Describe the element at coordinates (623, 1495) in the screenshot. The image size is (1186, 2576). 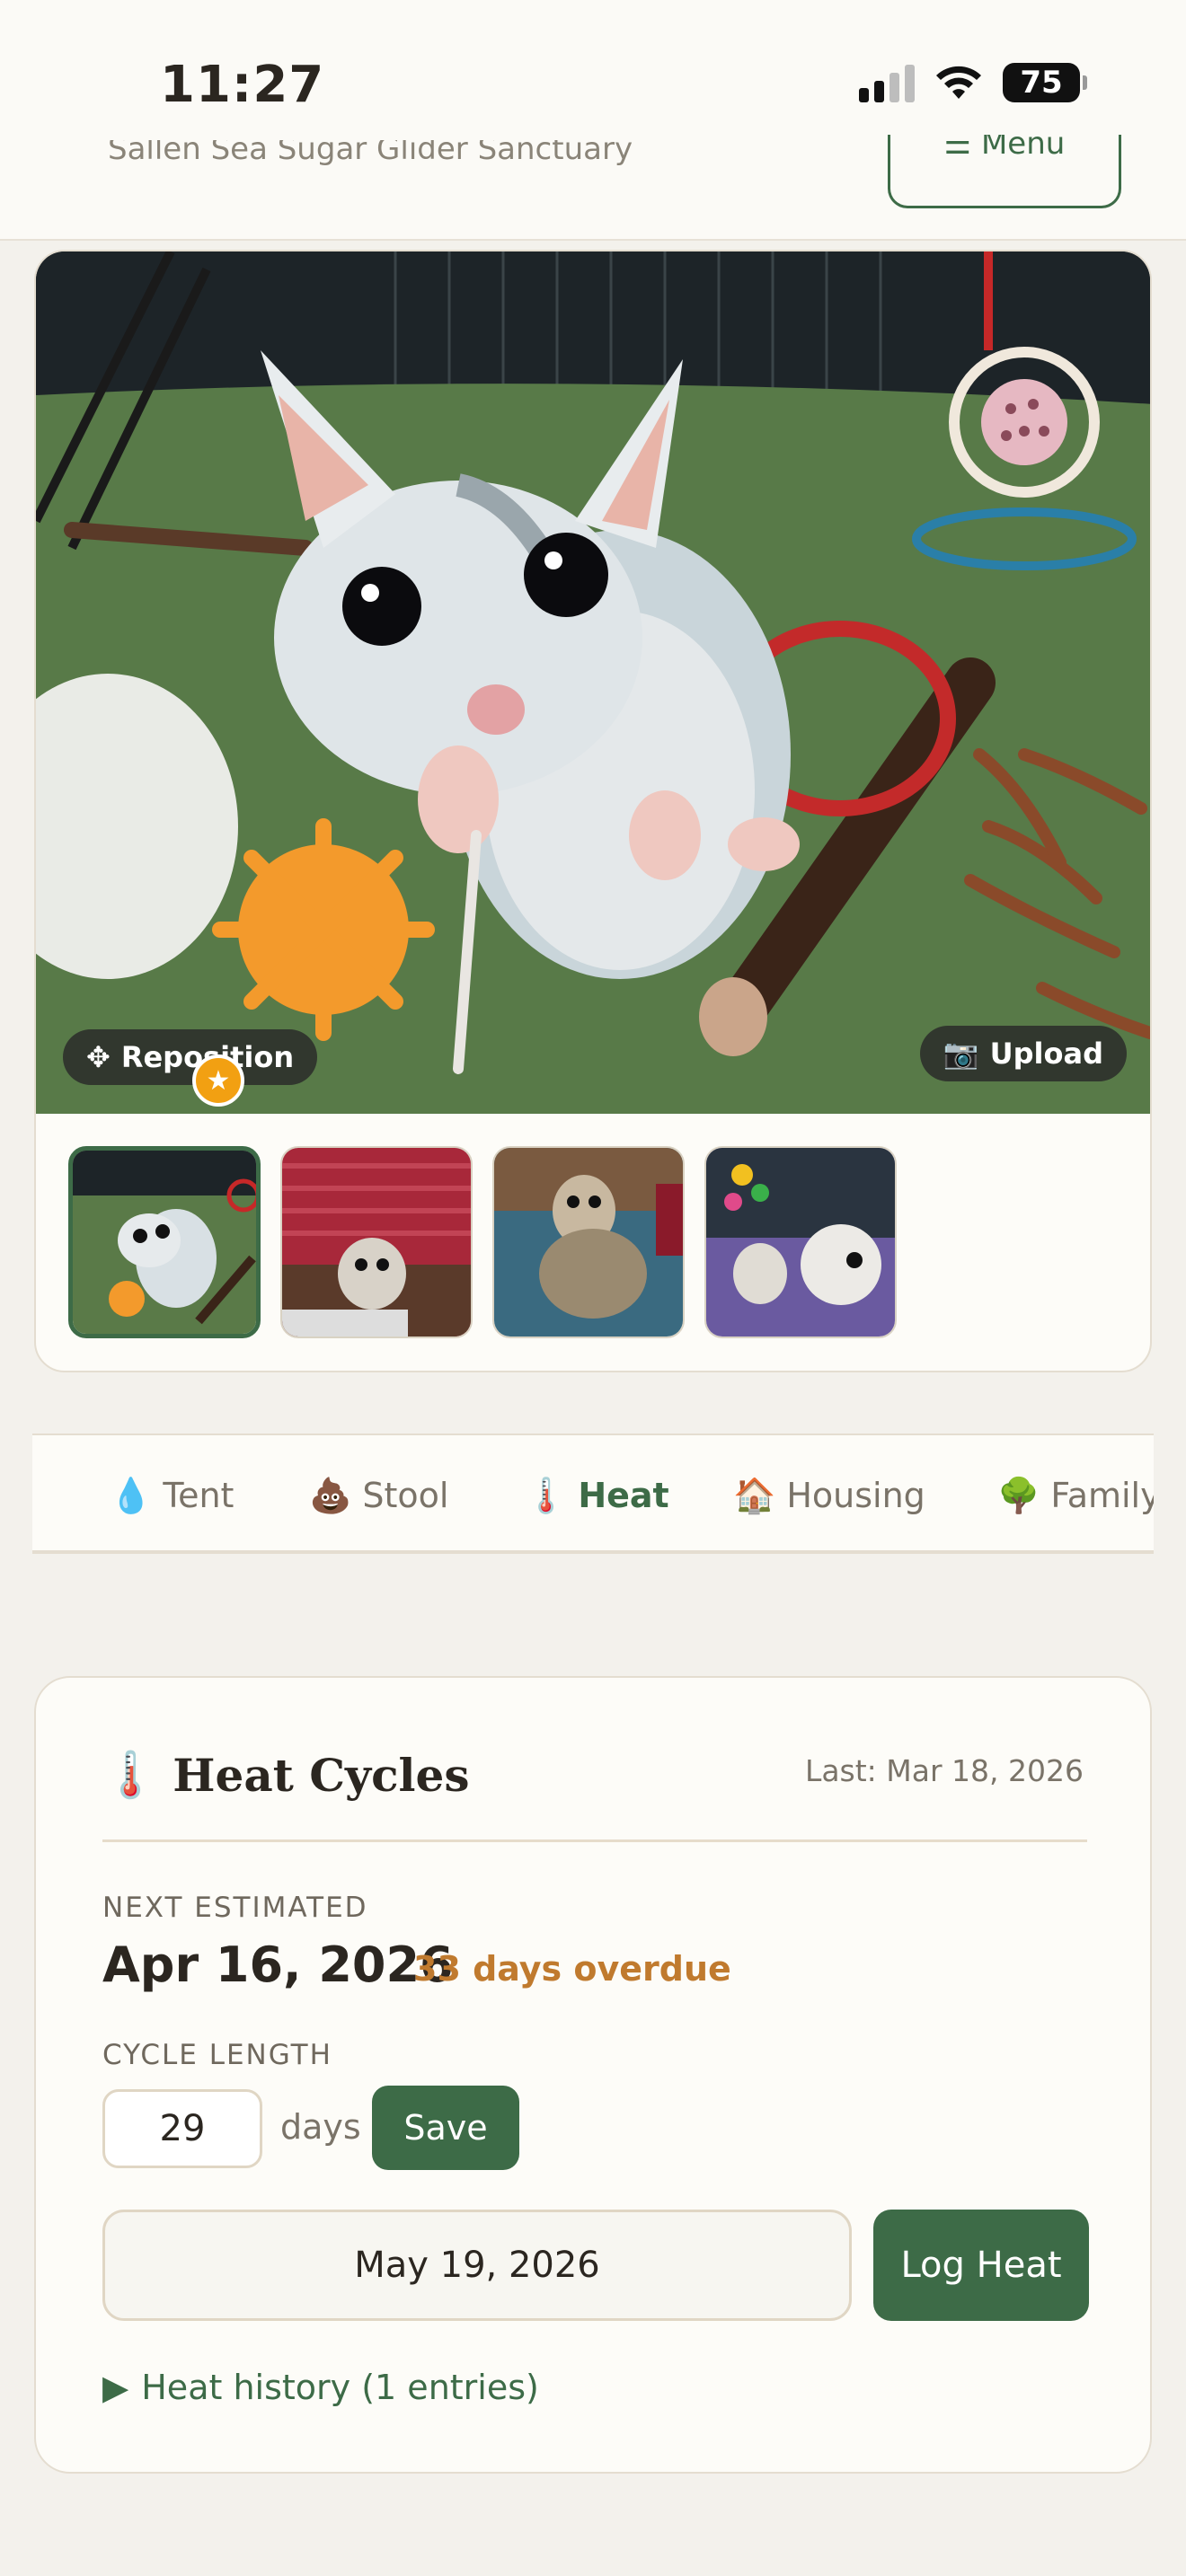
I see `tab-heat-label: Heat` at that location.